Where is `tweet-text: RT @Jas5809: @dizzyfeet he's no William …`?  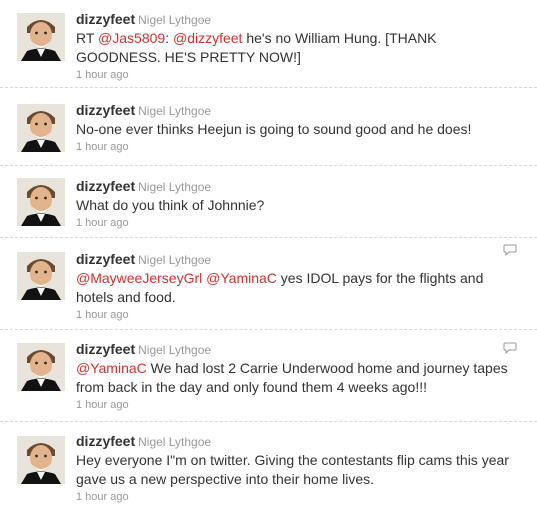
tweet-text: RT @Jas5809: @dizzyfeet he's no William … is located at coordinates (292, 48).